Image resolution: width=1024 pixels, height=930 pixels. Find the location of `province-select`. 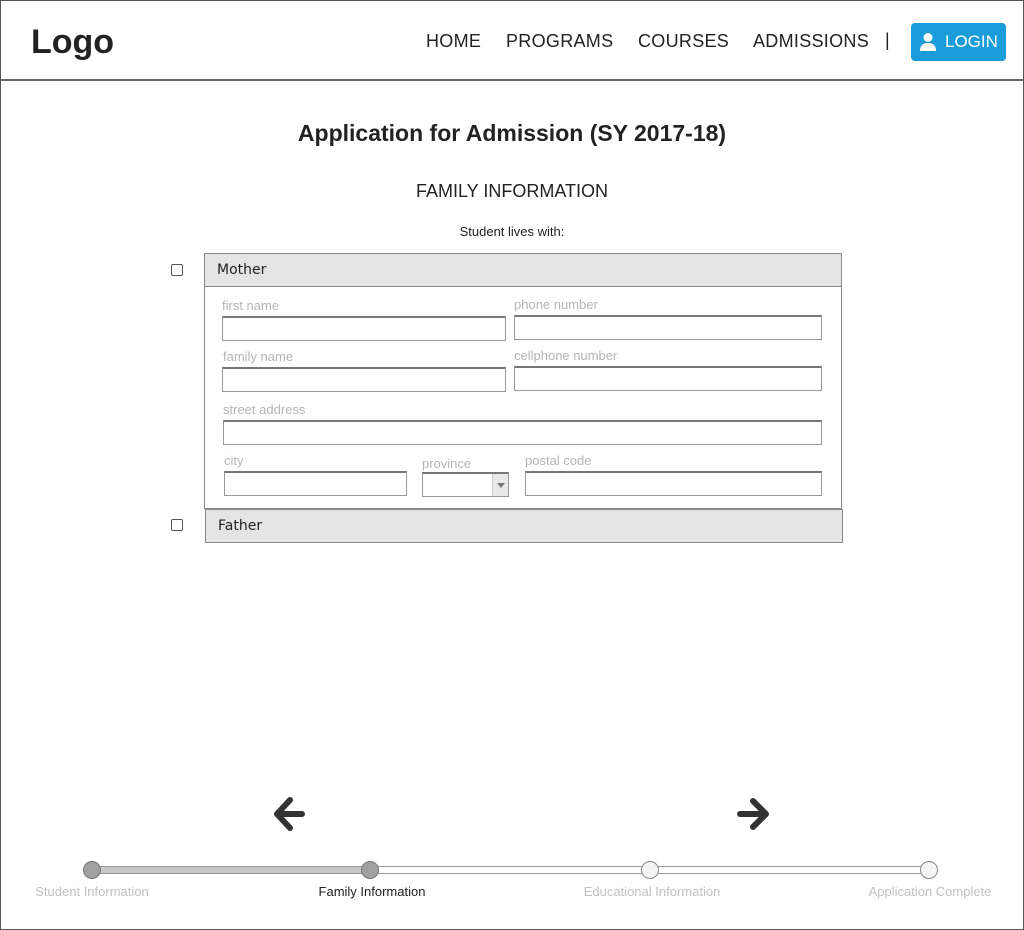

province-select is located at coordinates (465, 484).